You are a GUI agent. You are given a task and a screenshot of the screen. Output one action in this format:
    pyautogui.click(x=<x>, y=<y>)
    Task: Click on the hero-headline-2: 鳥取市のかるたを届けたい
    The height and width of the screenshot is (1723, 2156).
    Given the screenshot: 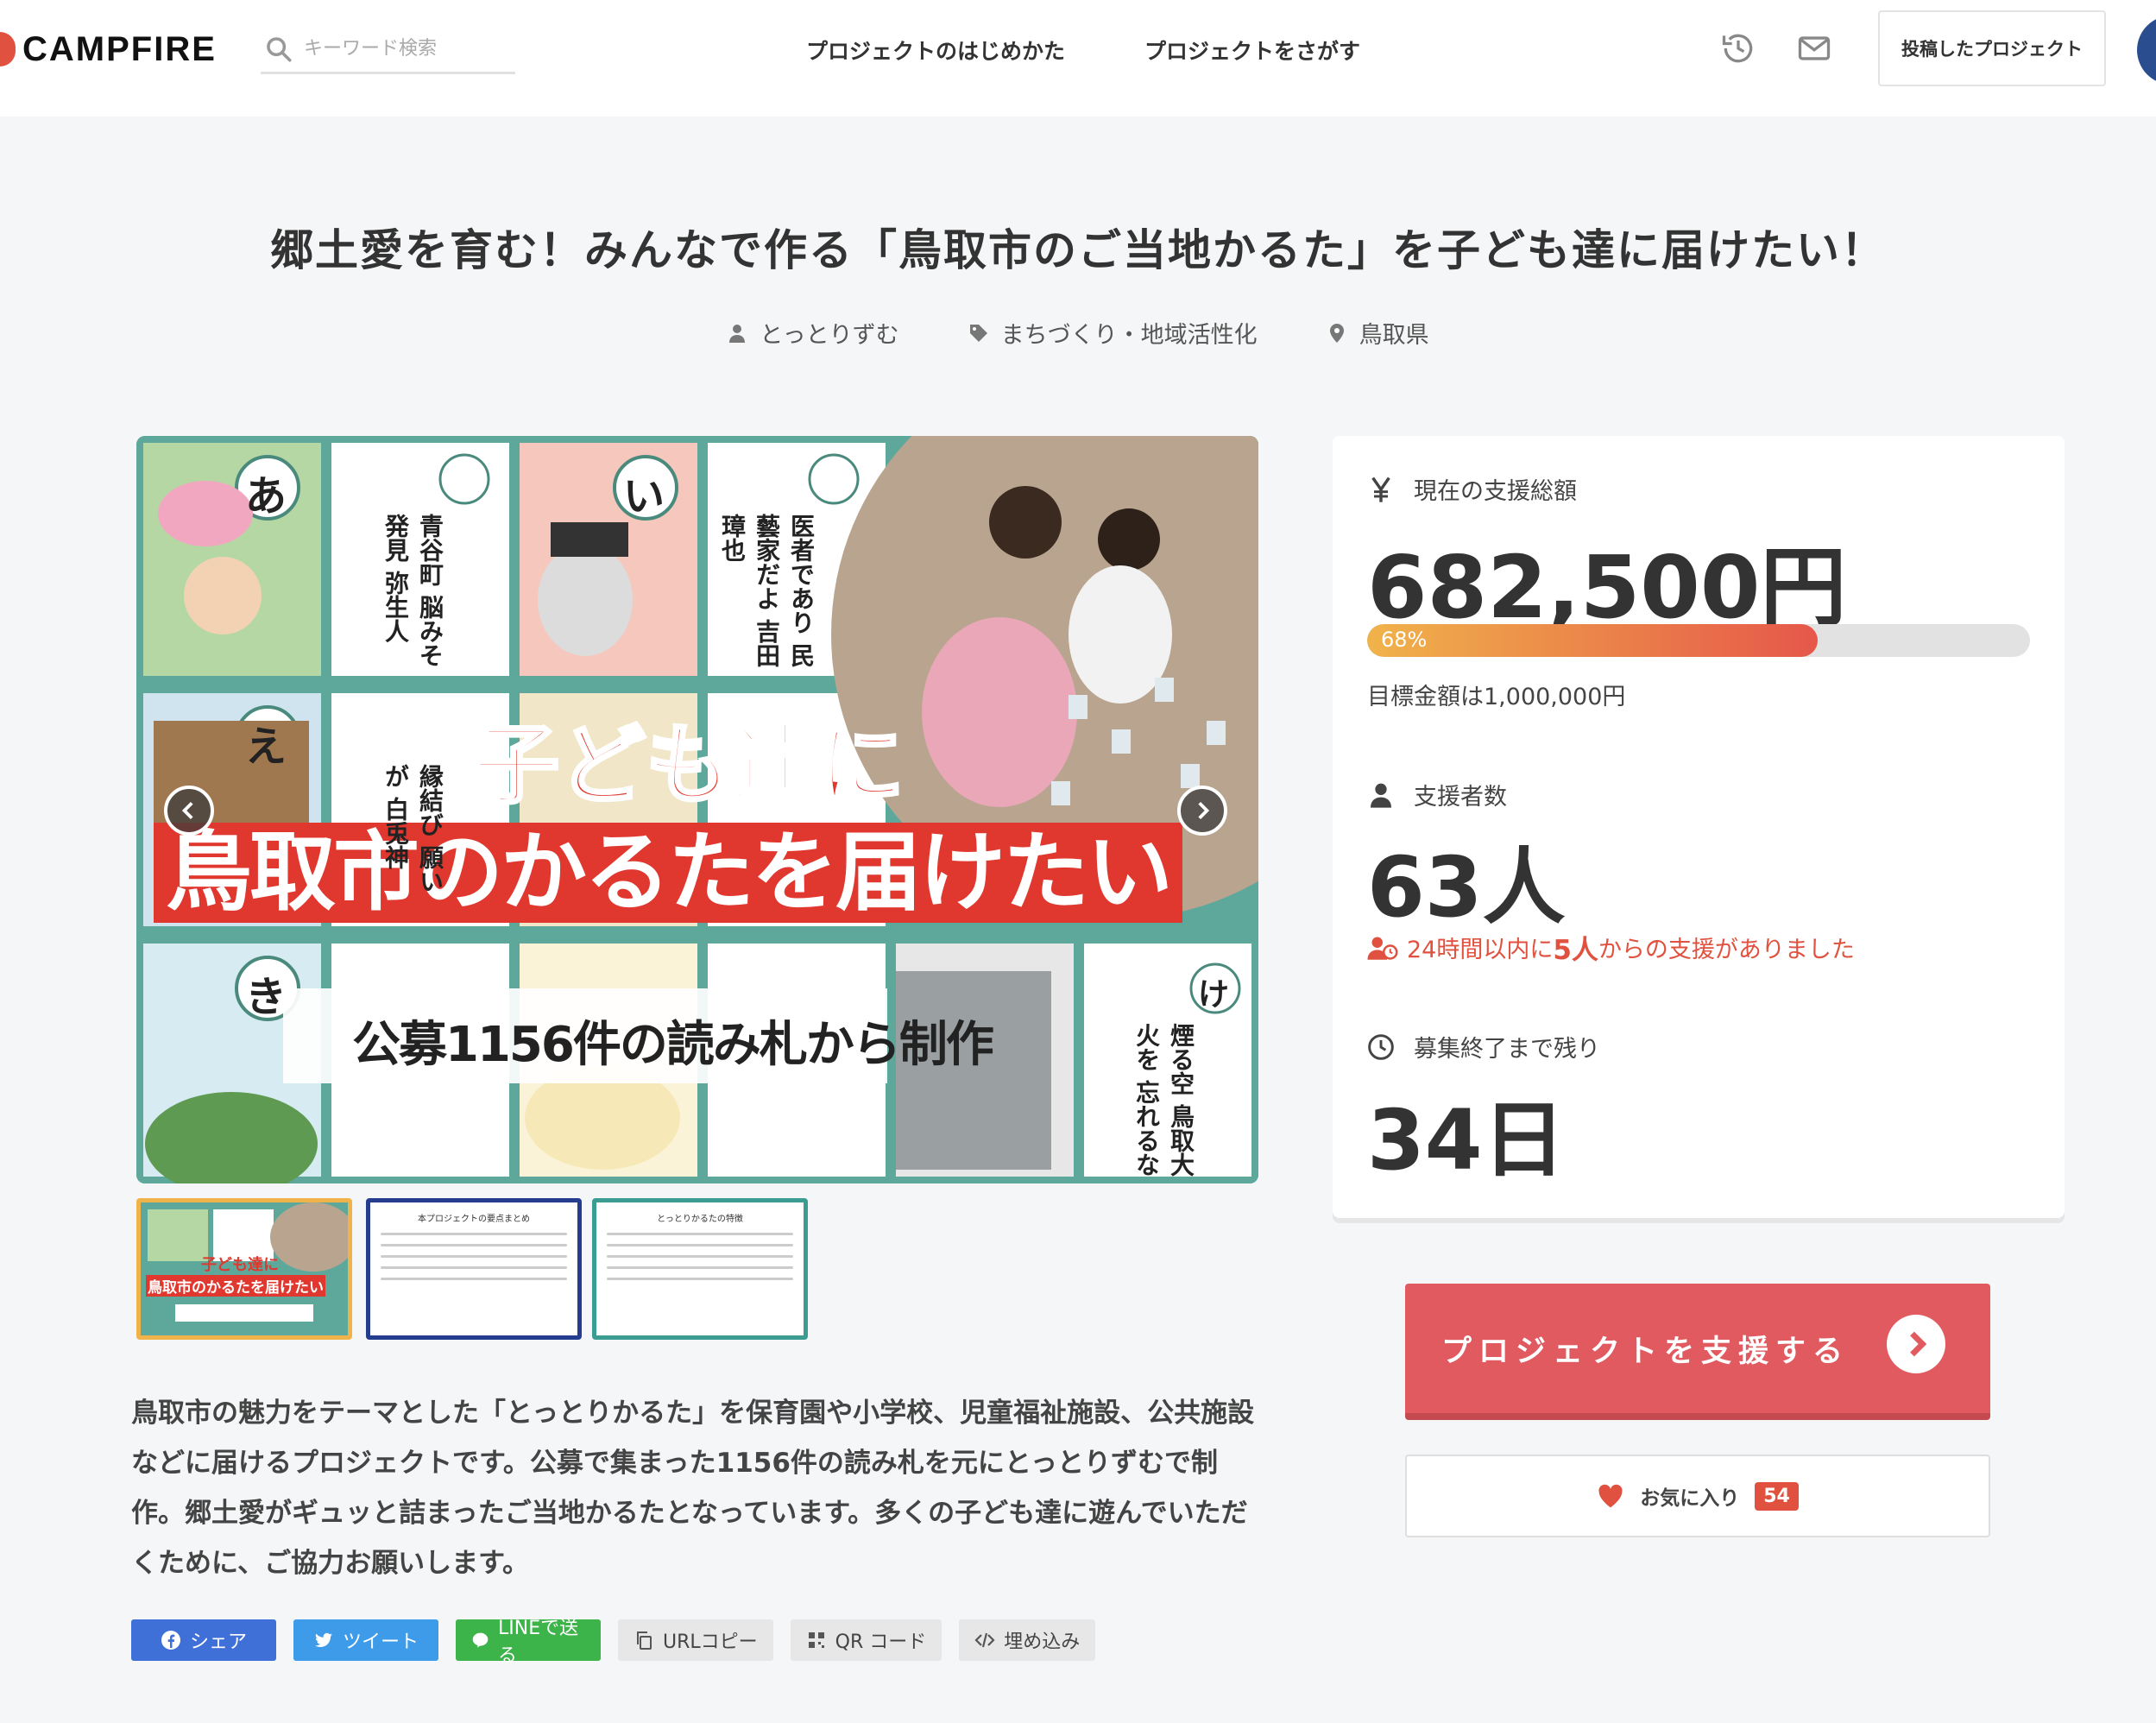 What is the action you would take?
    pyautogui.click(x=668, y=873)
    